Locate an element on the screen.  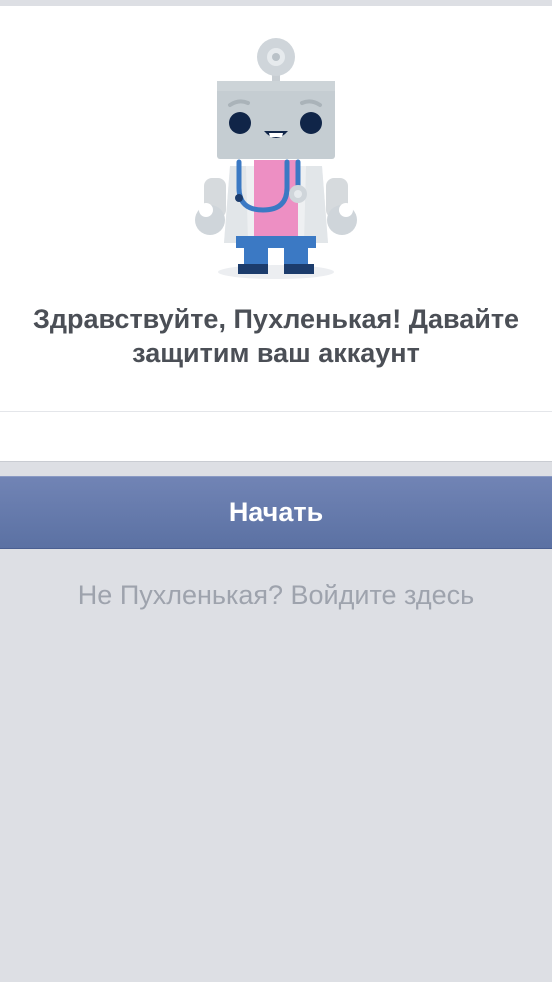
doctor-robot-icon is located at coordinates (276, 160).